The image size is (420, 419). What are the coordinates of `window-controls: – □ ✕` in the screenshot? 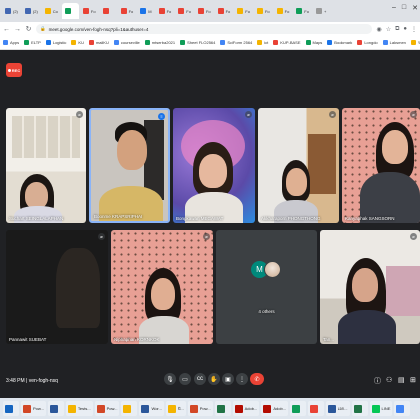 It's located at (405, 8).